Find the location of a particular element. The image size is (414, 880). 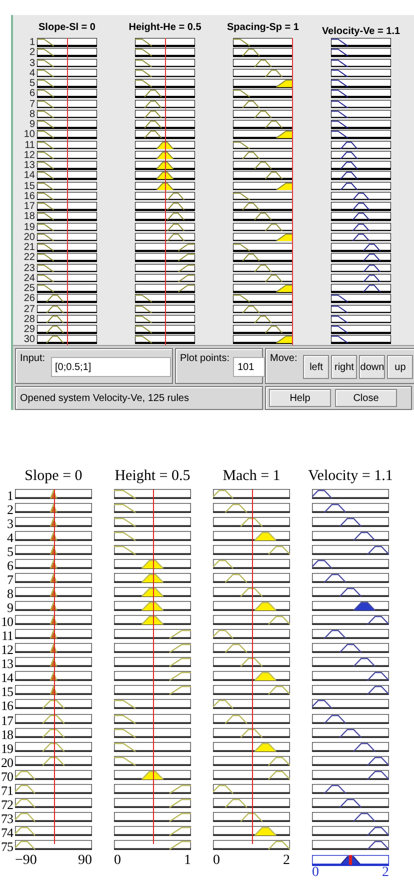

variable-title: Slope = 0 is located at coordinates (54, 476).